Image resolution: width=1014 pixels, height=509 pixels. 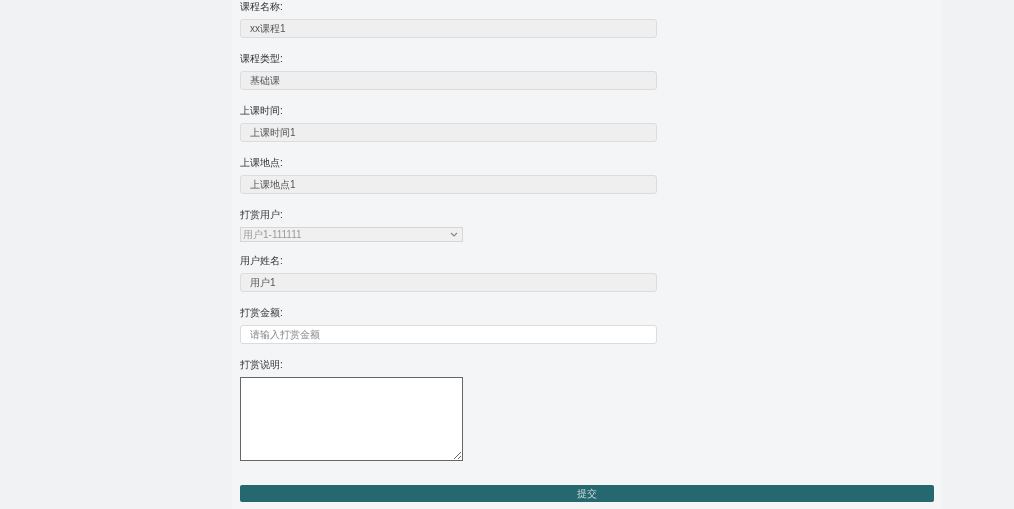 What do you see at coordinates (448, 282) in the screenshot?
I see `readonly-field: 用户1` at bounding box center [448, 282].